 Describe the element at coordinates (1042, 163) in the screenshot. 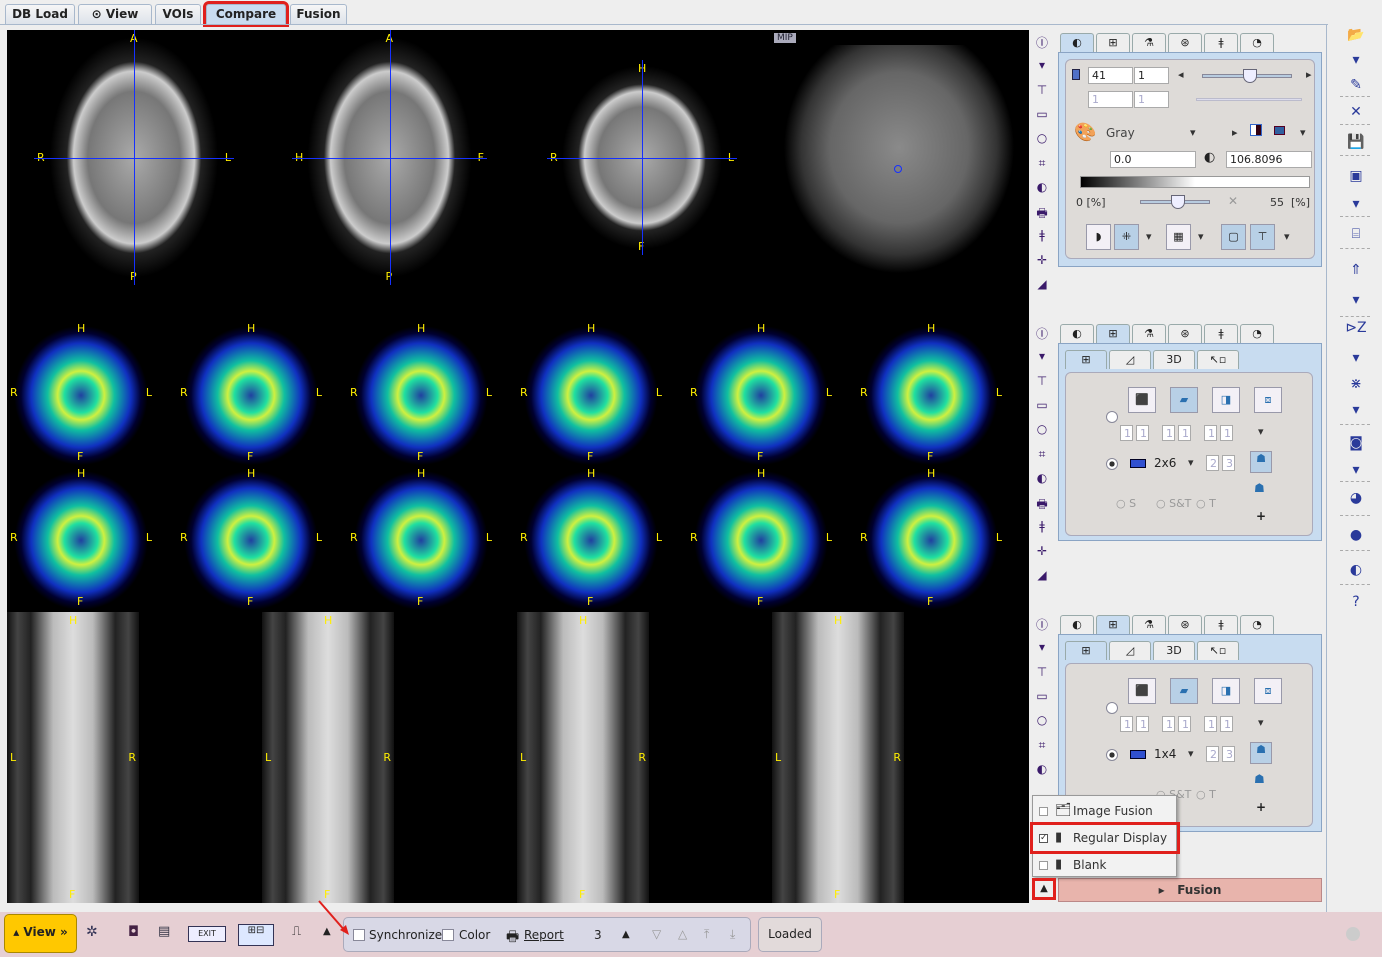

I see `zoom-fit-icon: ⌗` at that location.